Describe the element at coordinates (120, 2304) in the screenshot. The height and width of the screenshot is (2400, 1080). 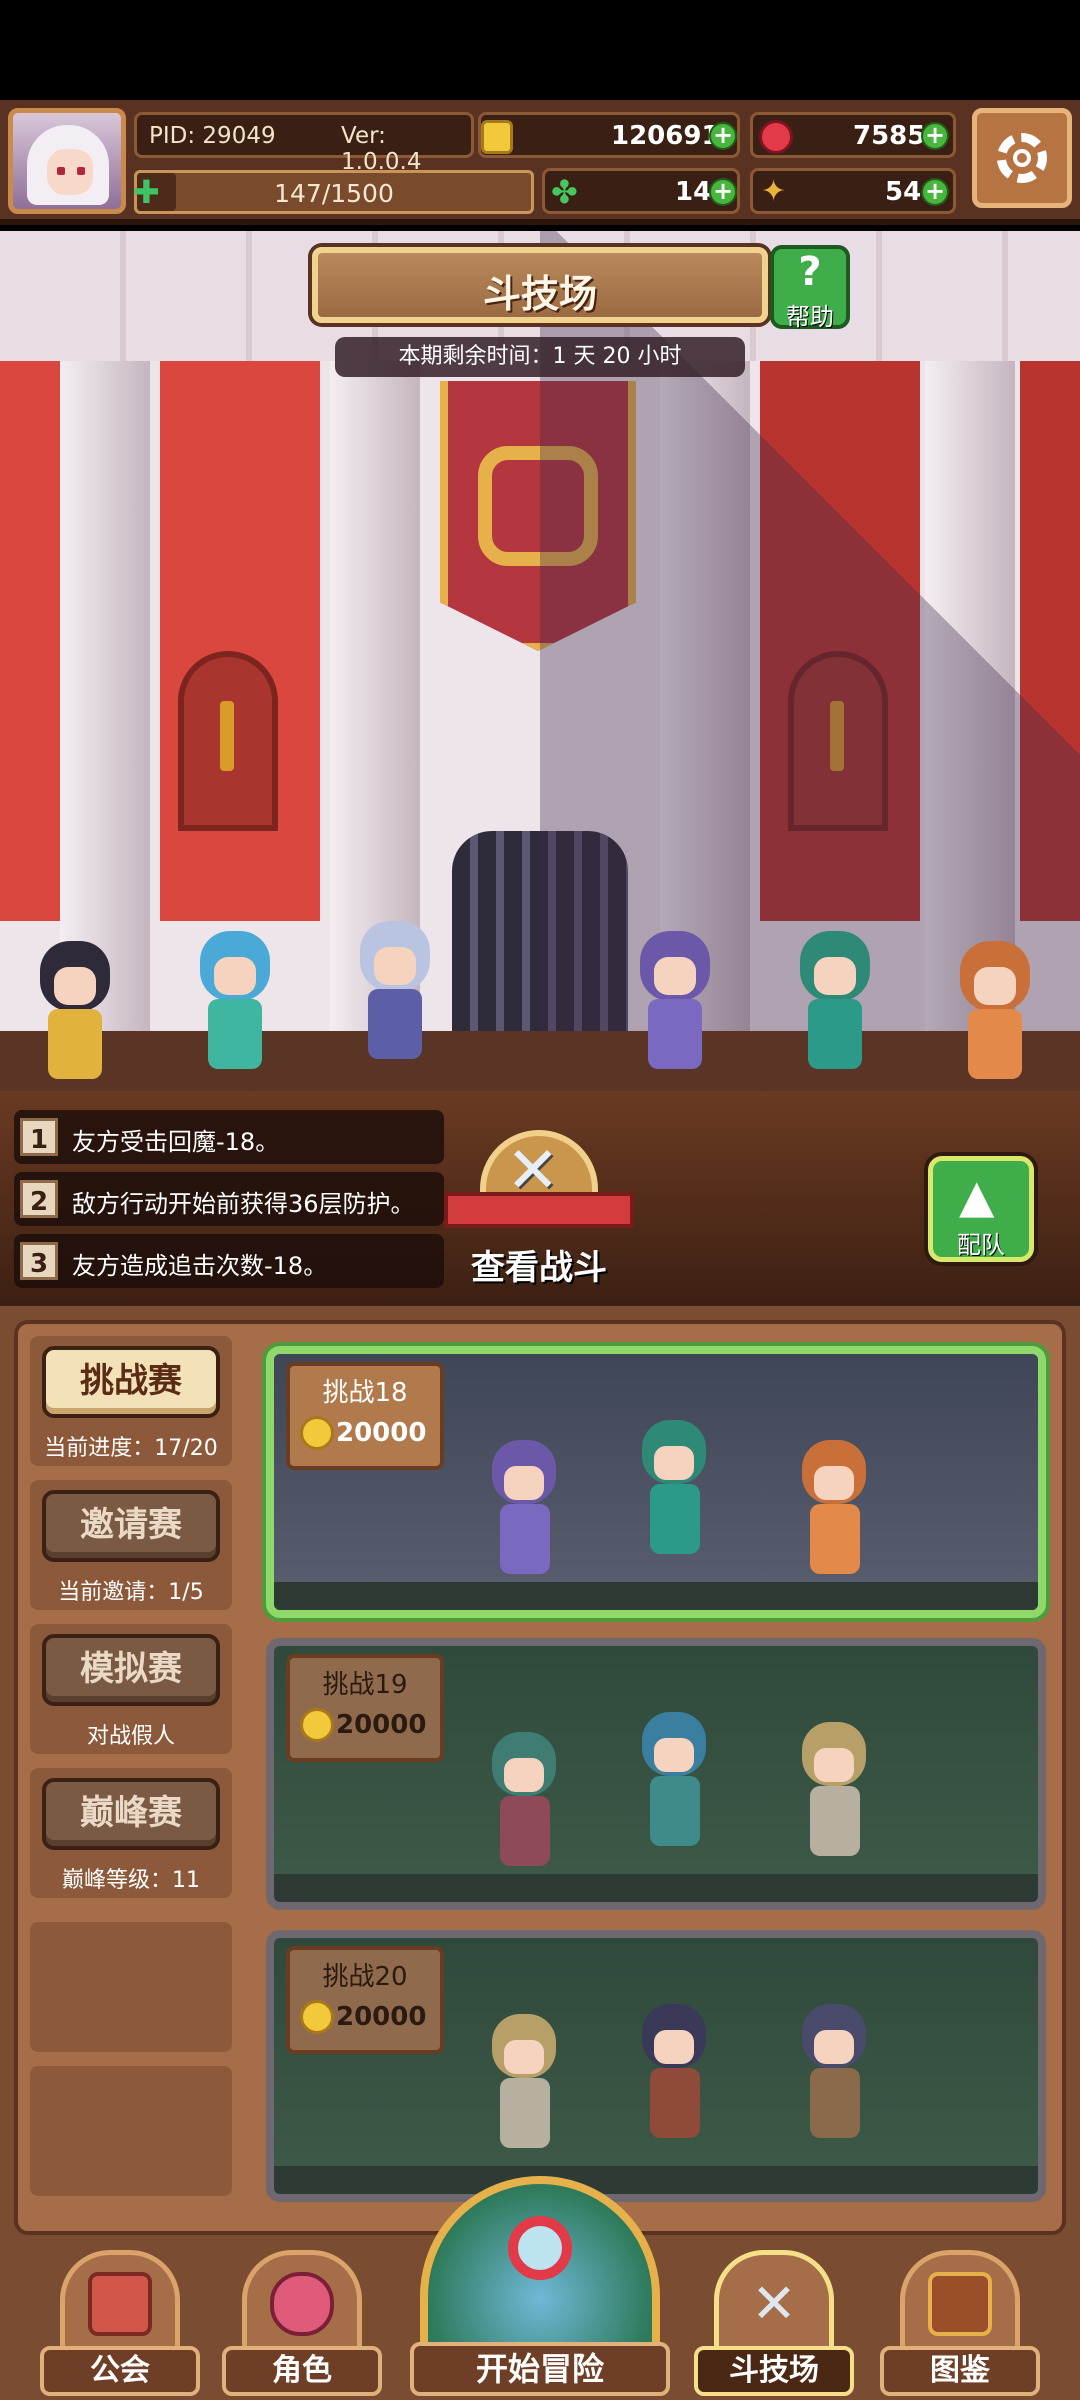
I see `guild-house-icon` at that location.